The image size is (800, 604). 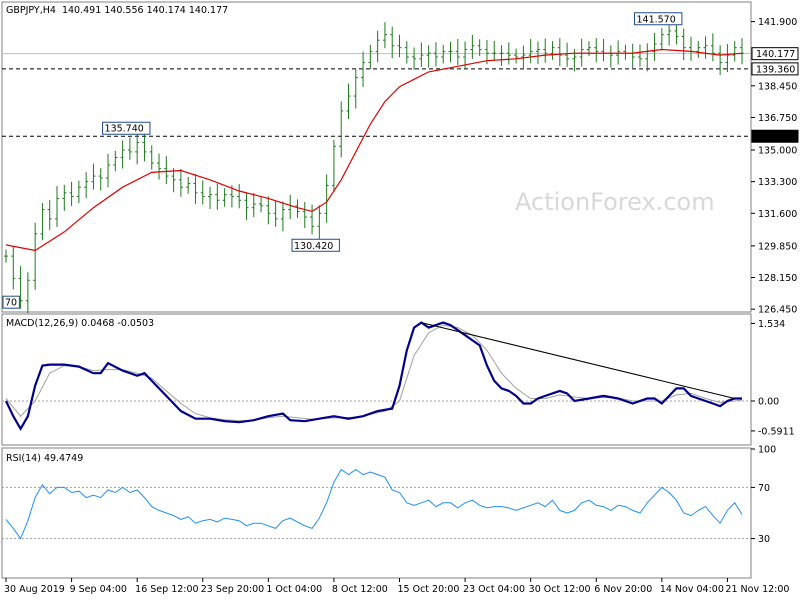 What do you see at coordinates (294, 589) in the screenshot?
I see `xtick-label: 1 Oct 04:00` at bounding box center [294, 589].